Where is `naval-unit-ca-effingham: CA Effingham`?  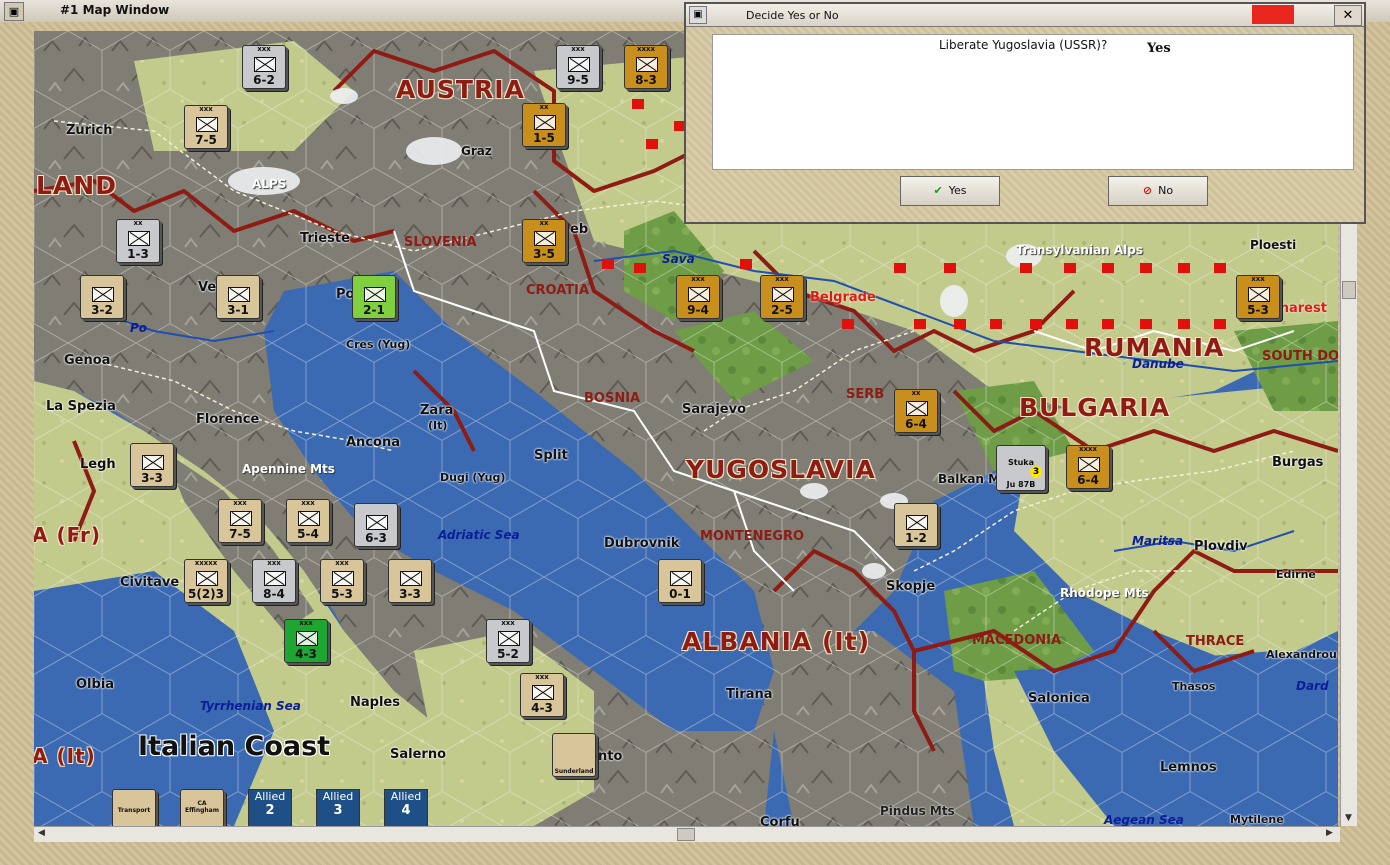
naval-unit-ca-effingham: CA Effingham is located at coordinates (202, 807).